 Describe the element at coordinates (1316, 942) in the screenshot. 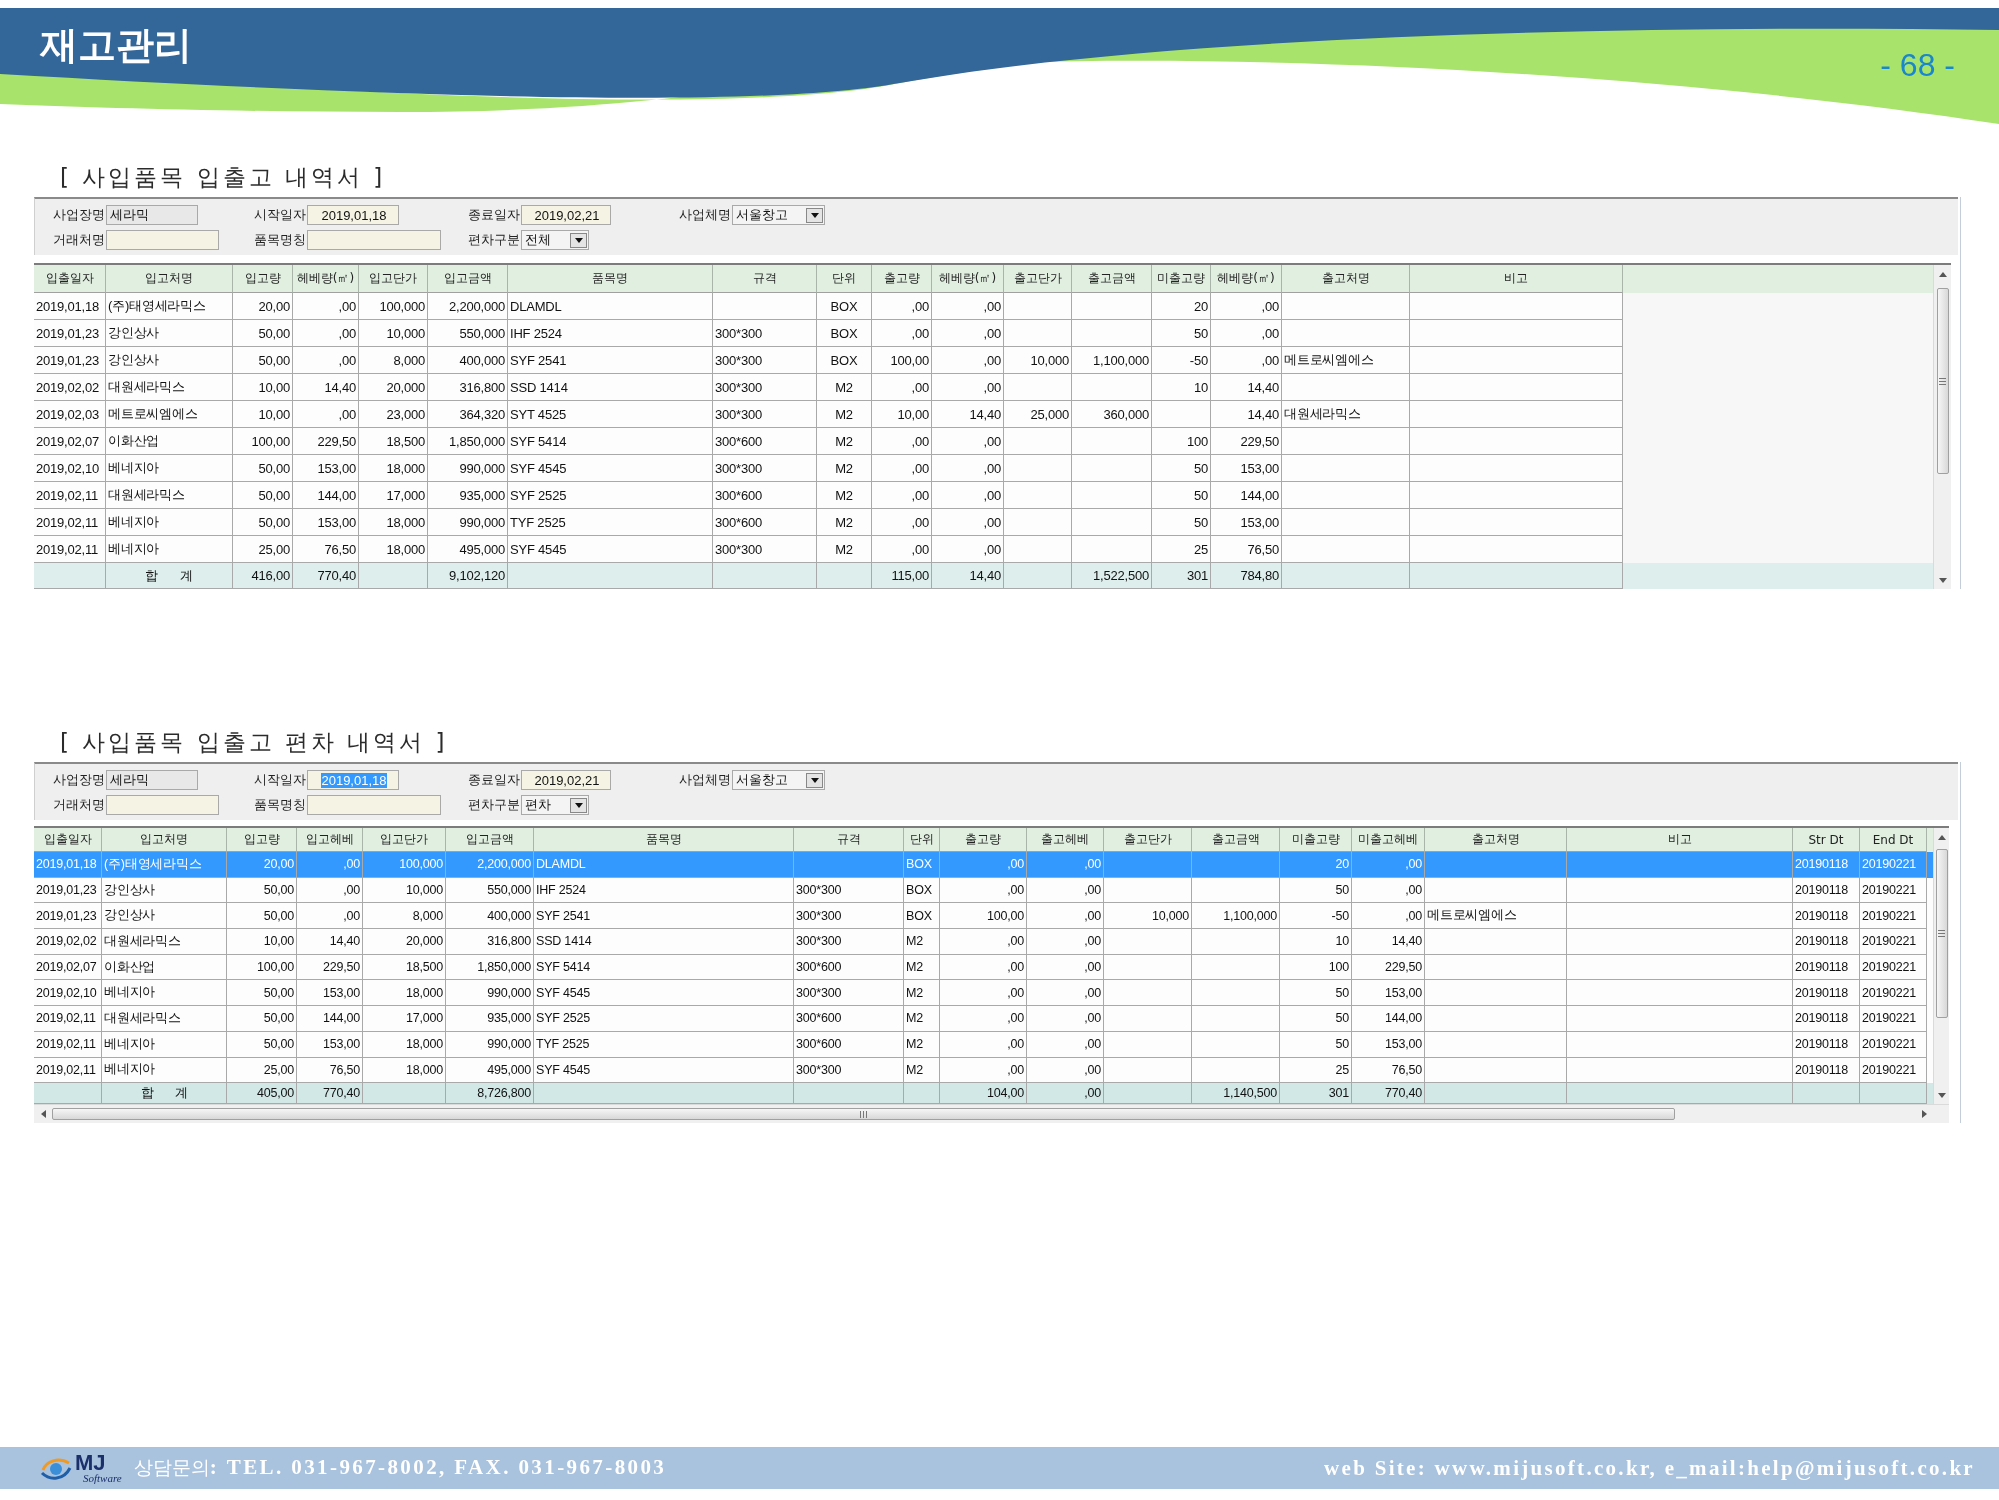

I see `table-cell: 10` at that location.